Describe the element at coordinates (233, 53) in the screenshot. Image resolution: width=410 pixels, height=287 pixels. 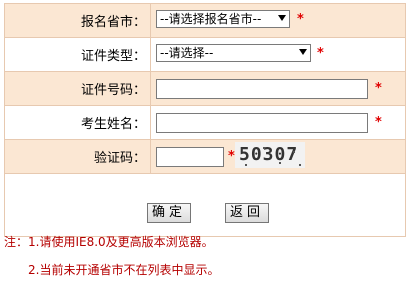
I see `id-type-select: --请选择--` at that location.